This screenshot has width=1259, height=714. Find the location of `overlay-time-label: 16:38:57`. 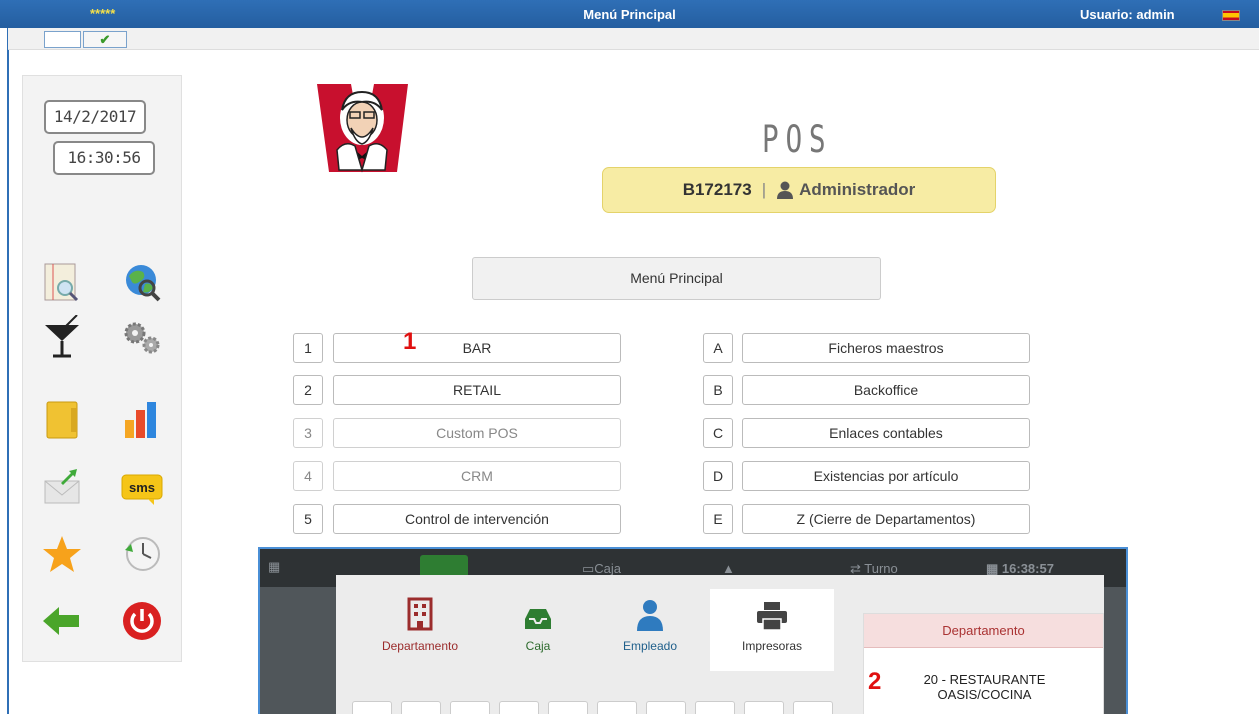

overlay-time-label: 16:38:57 is located at coordinates (1027, 568).